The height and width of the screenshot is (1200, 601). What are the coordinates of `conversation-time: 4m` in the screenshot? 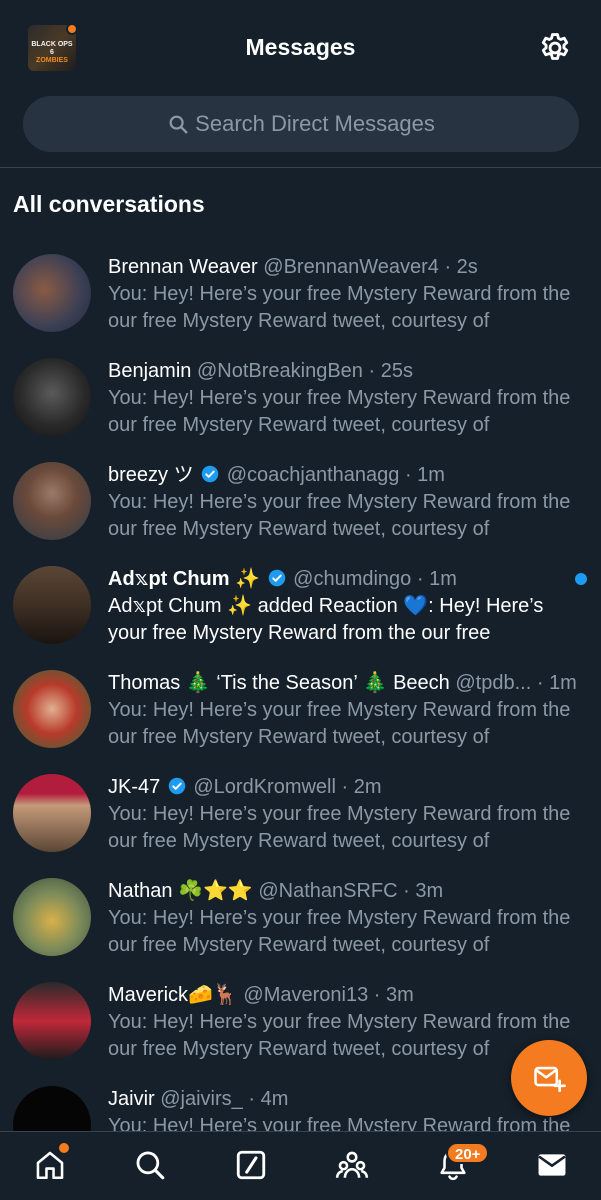 It's located at (274, 1099).